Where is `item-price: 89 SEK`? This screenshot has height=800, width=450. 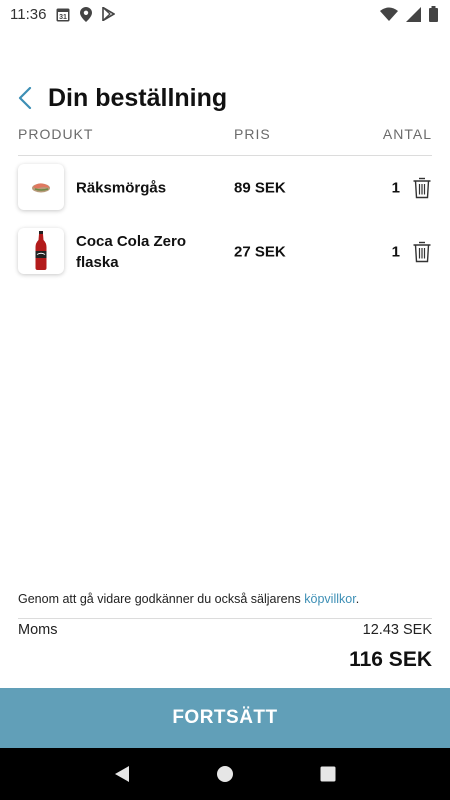 item-price: 89 SEK is located at coordinates (260, 188).